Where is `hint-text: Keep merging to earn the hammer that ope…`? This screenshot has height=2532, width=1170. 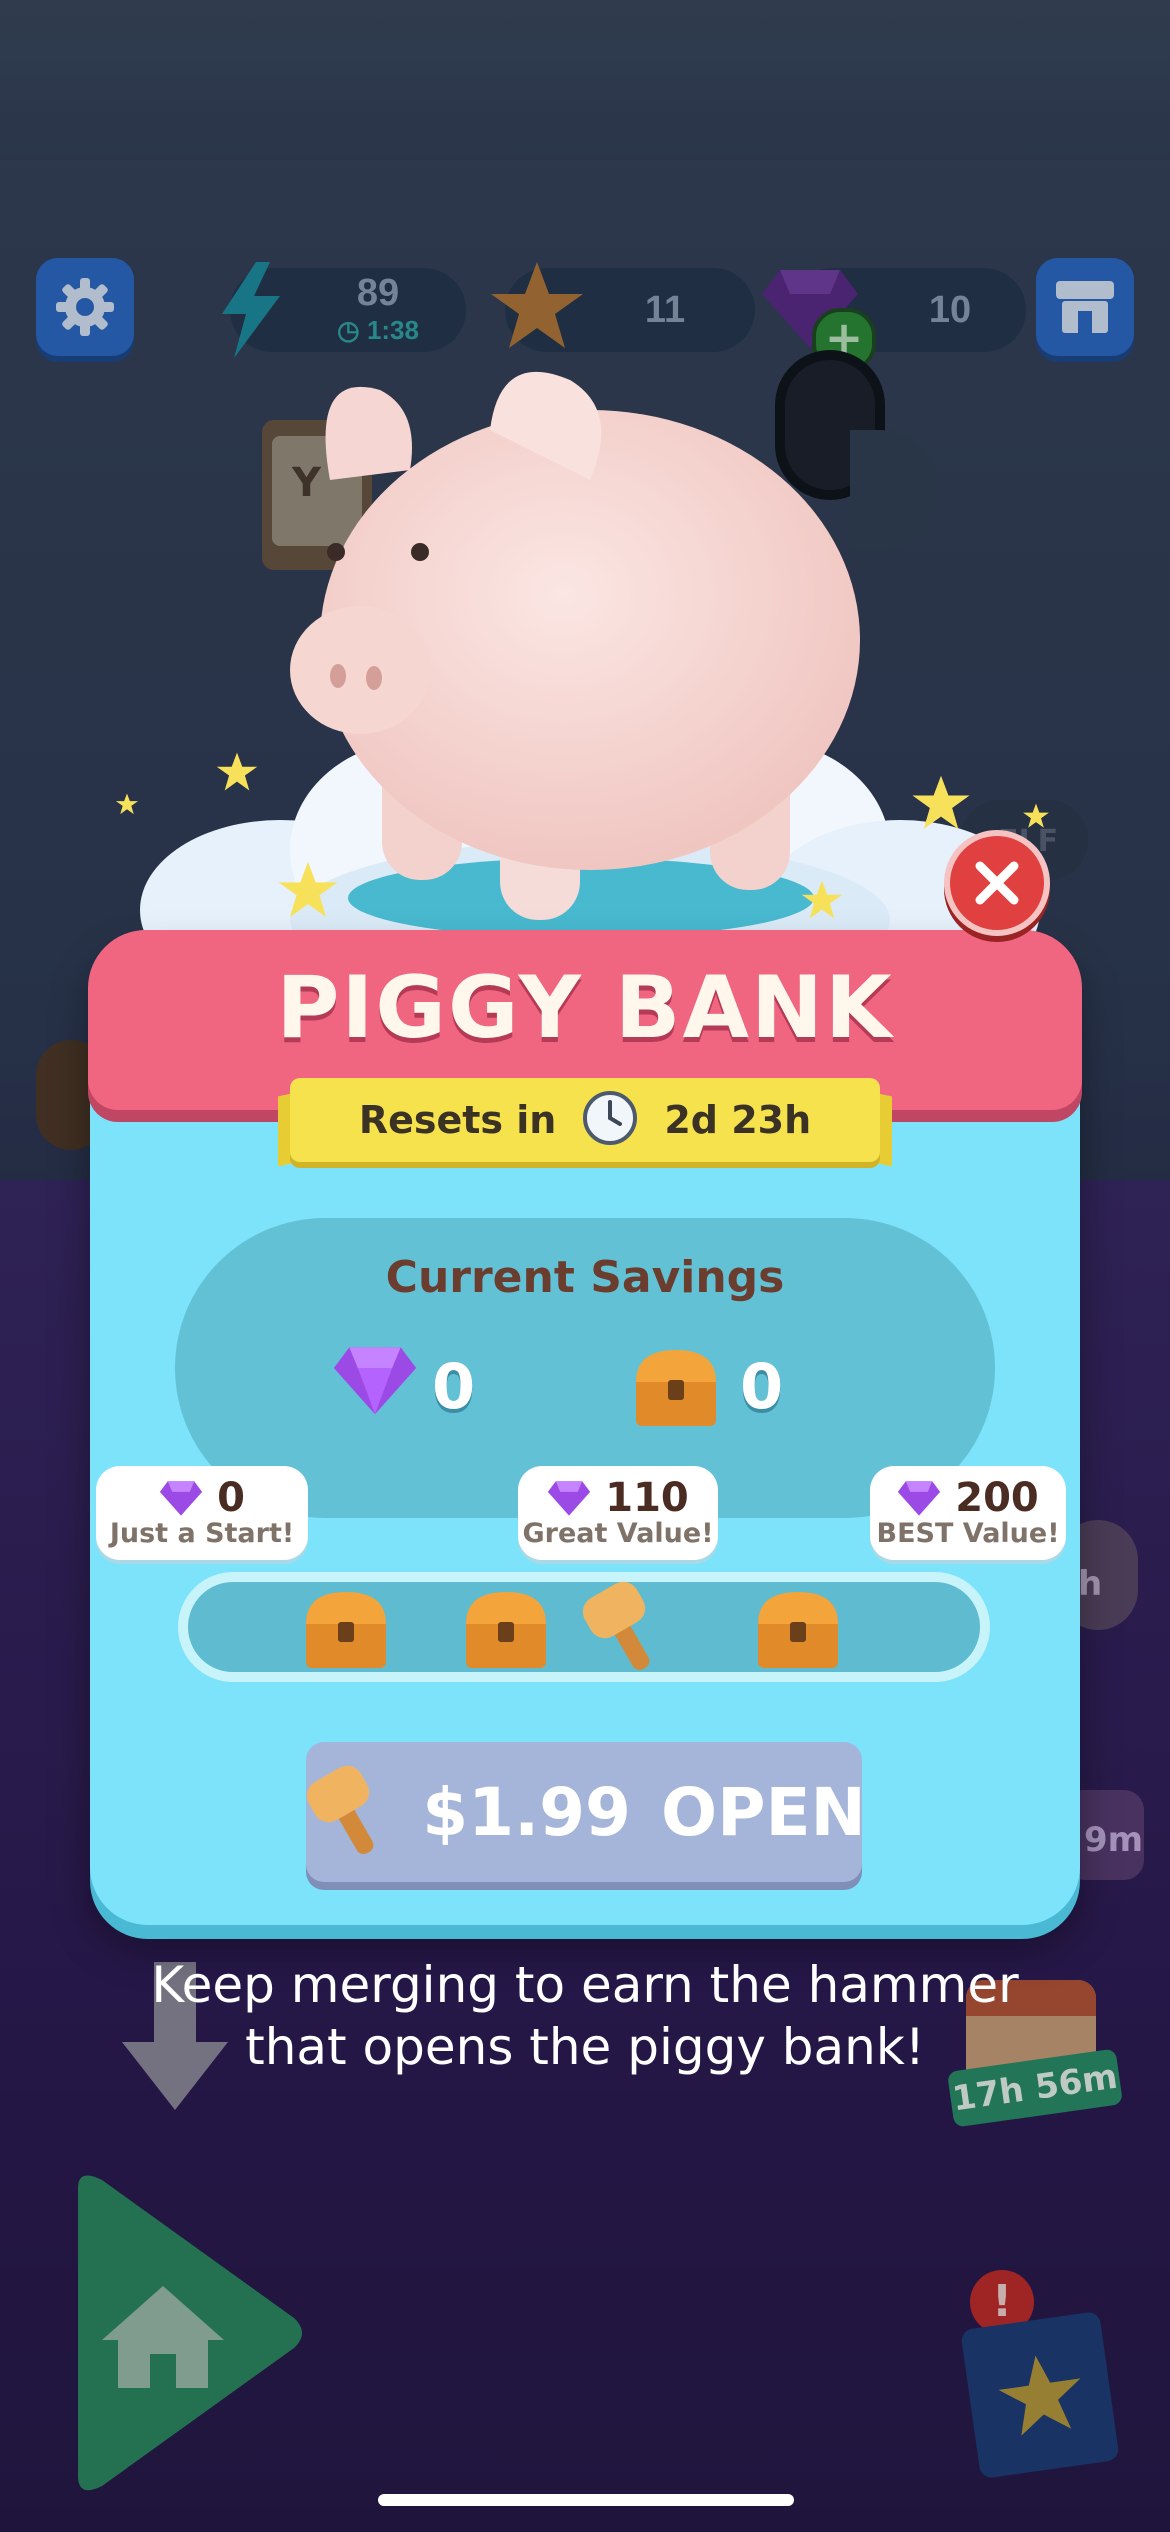
hint-text: Keep merging to earn the hammer that ope… is located at coordinates (585, 2016).